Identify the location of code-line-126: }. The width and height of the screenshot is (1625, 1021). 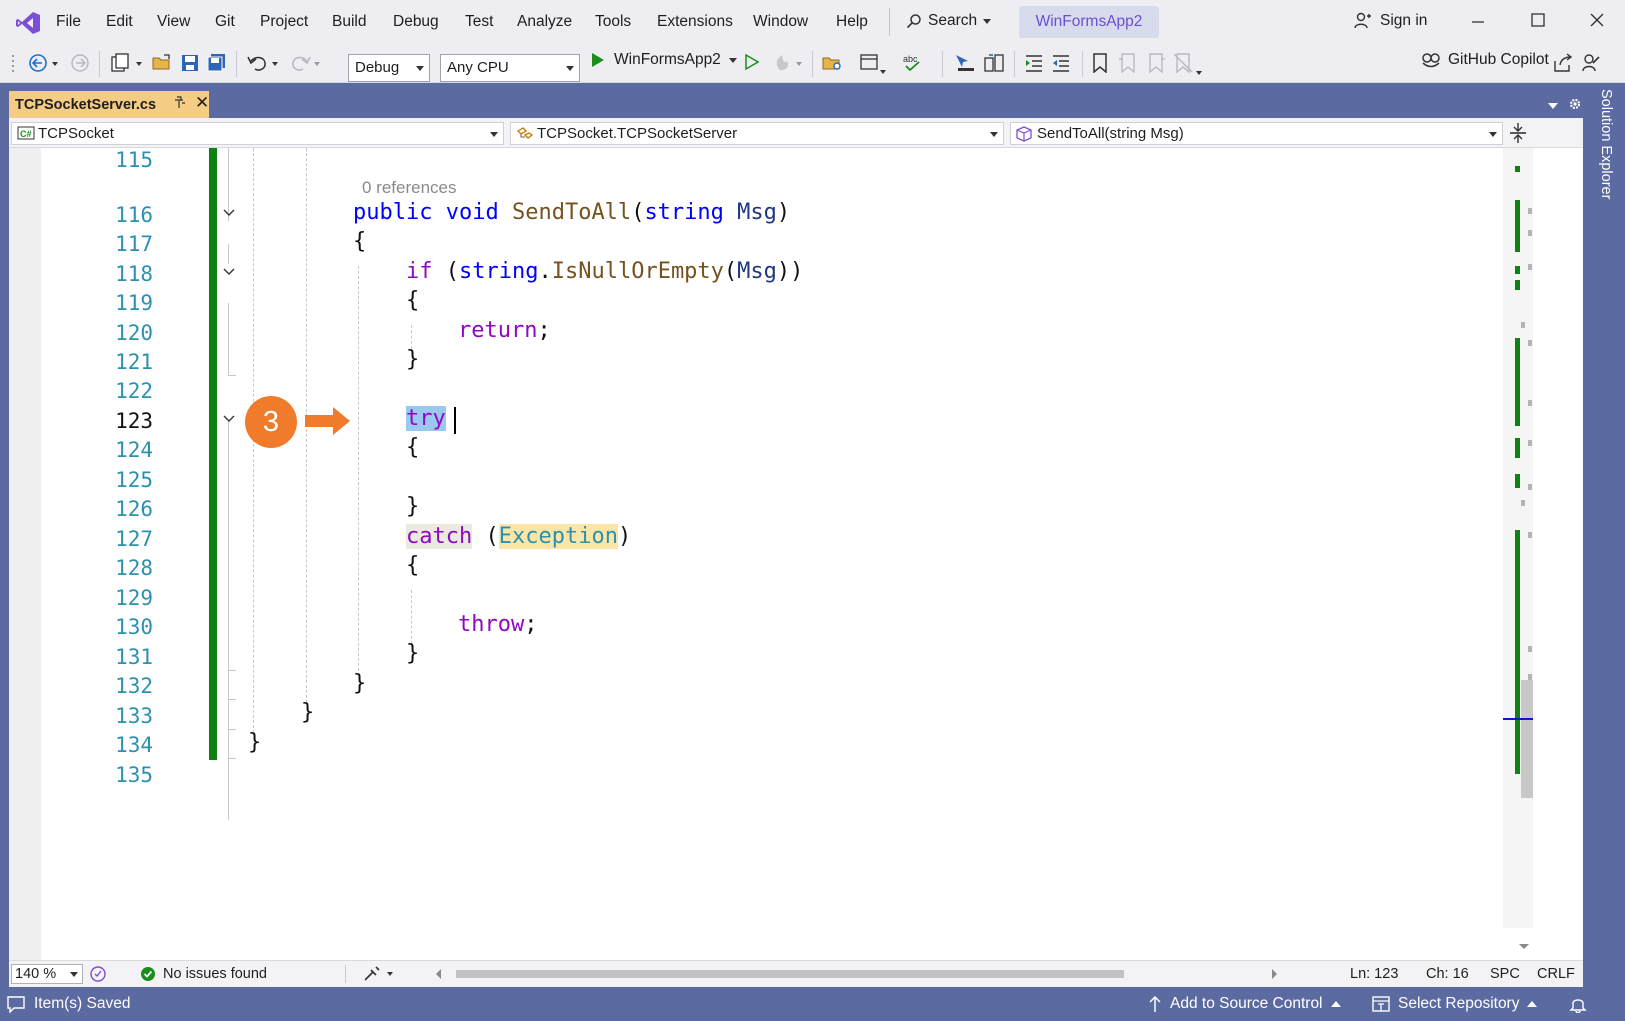
(412, 506).